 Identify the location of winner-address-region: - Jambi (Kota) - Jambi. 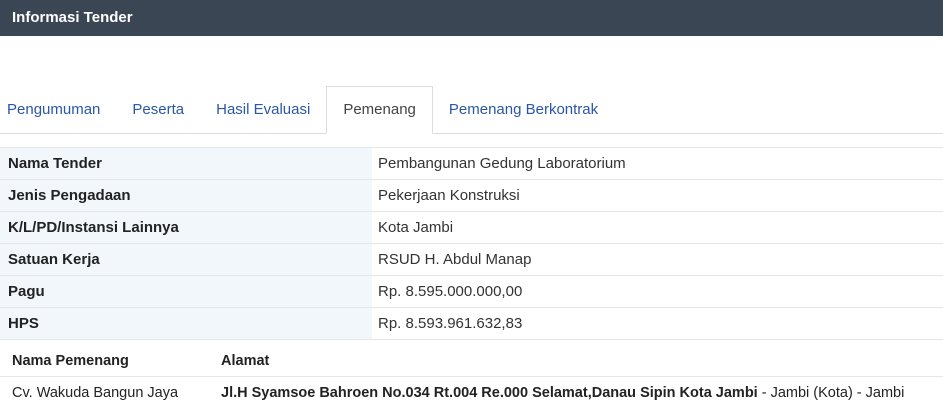
(831, 393).